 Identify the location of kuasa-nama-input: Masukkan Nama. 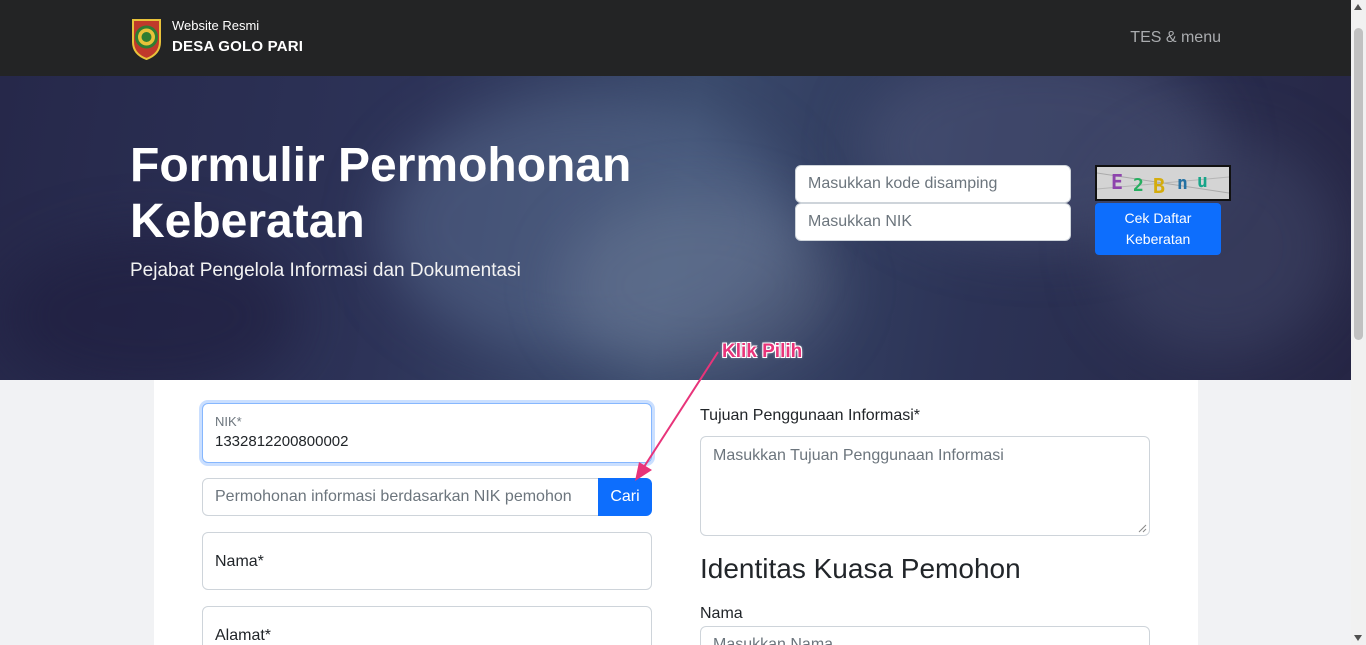
(925, 635).